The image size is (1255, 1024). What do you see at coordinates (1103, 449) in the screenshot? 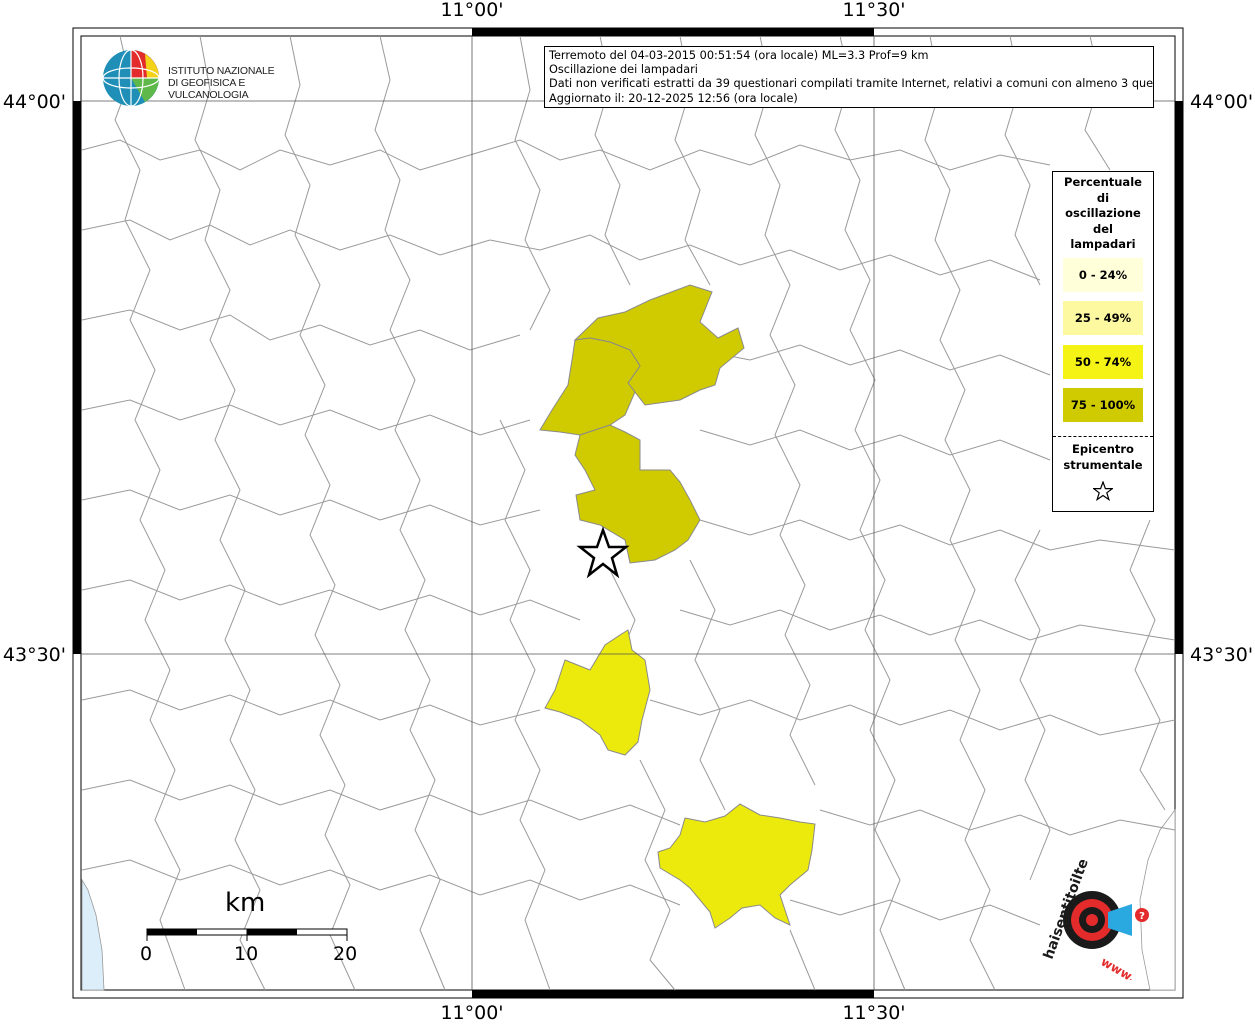
I see `legend-epicenter-line: Epicentro` at bounding box center [1103, 449].